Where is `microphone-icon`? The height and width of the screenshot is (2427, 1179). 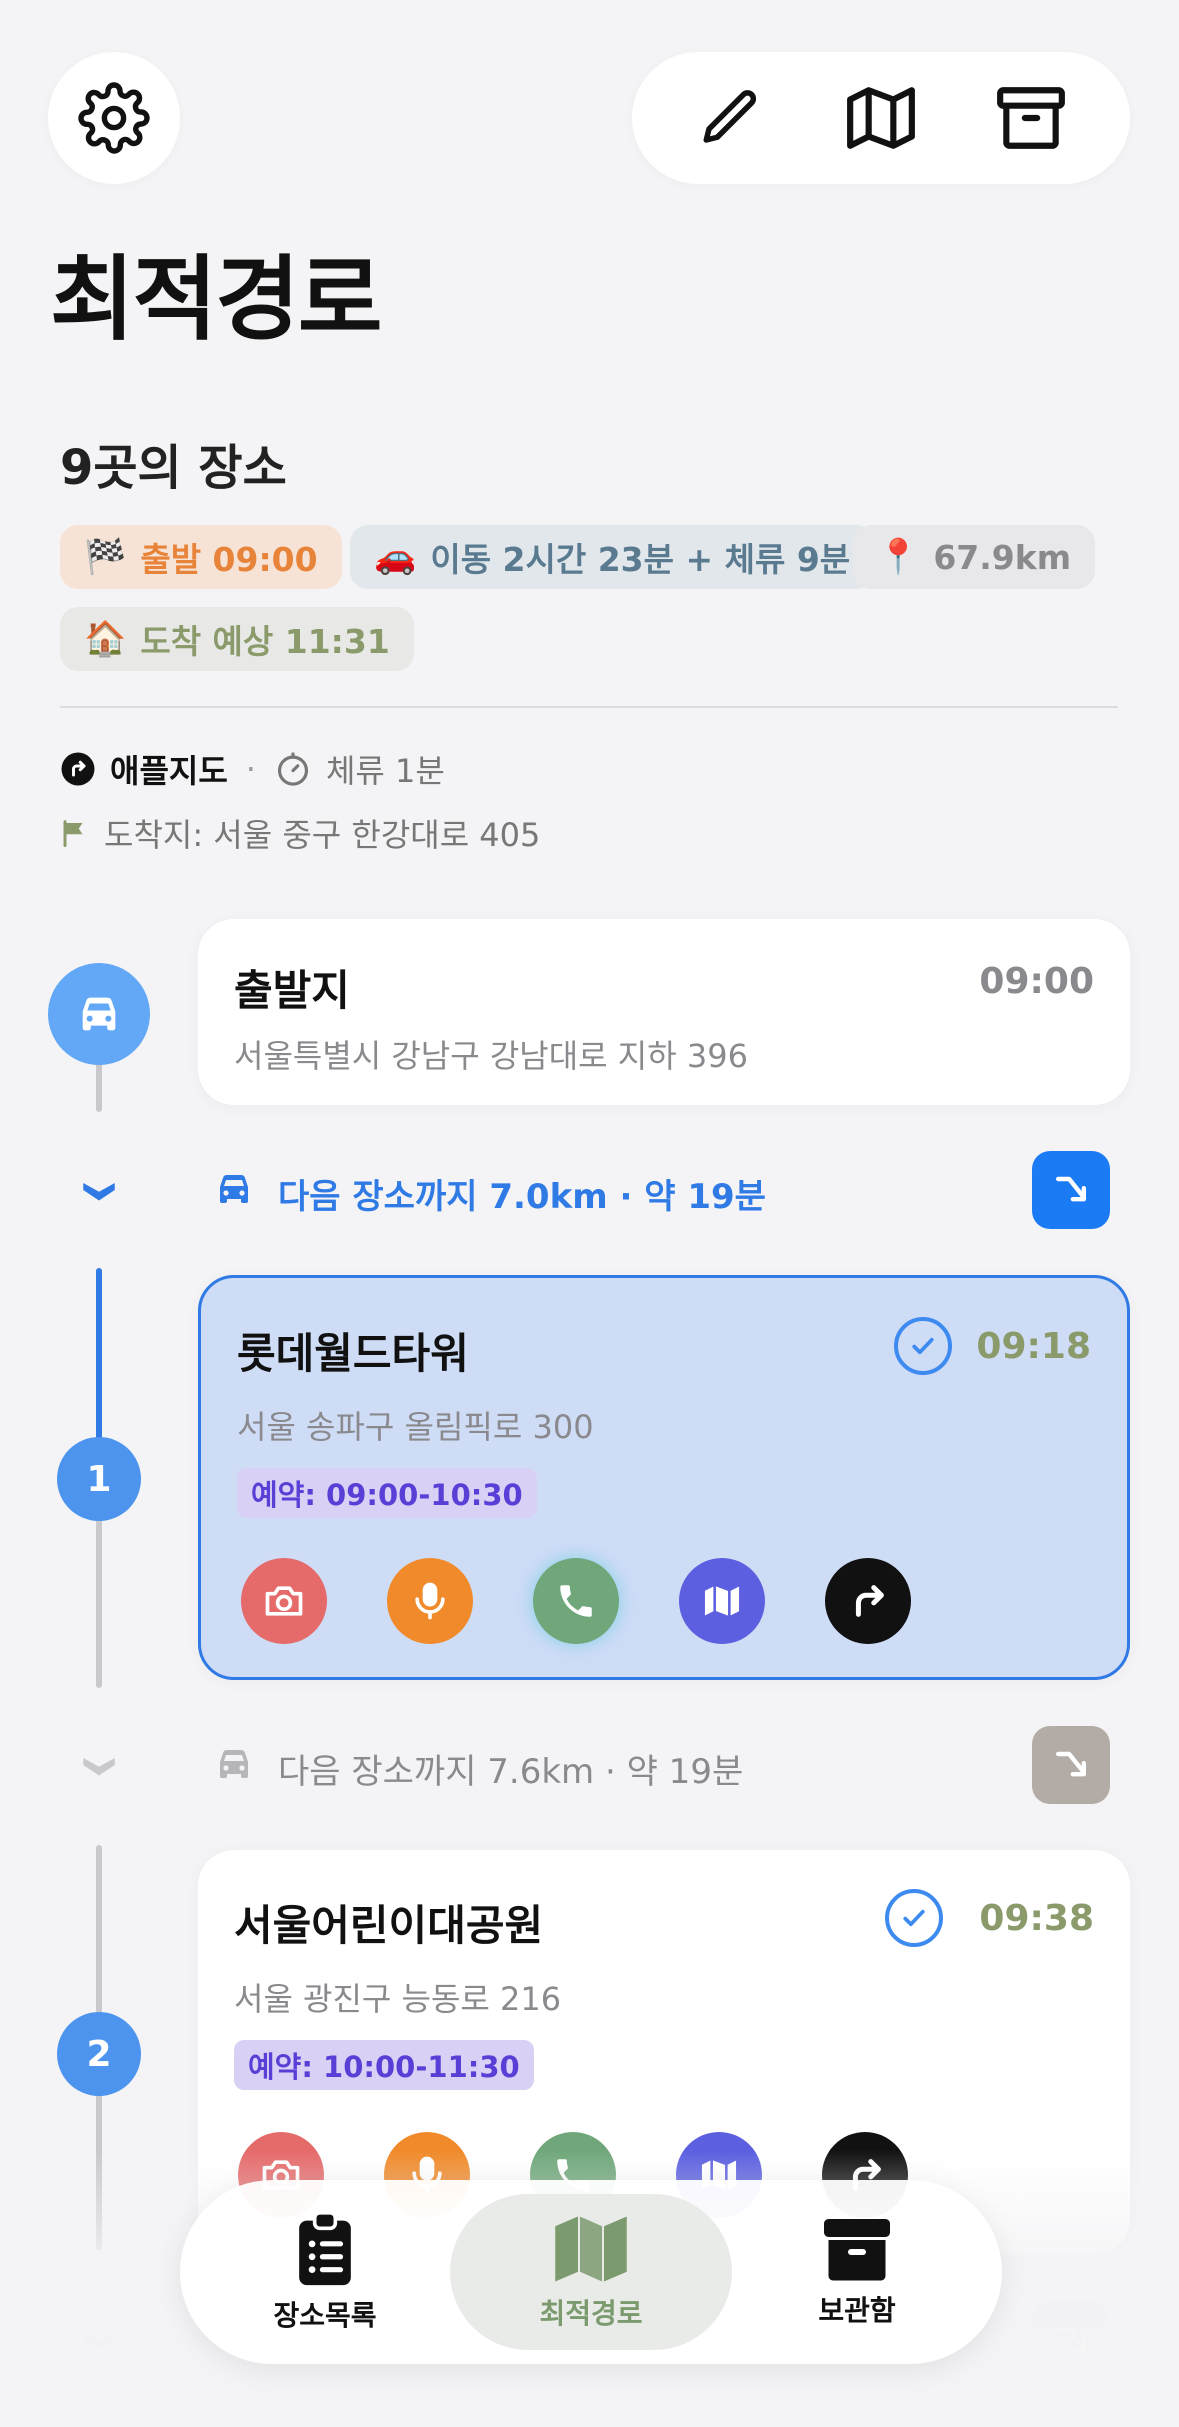
microphone-icon is located at coordinates (430, 1601).